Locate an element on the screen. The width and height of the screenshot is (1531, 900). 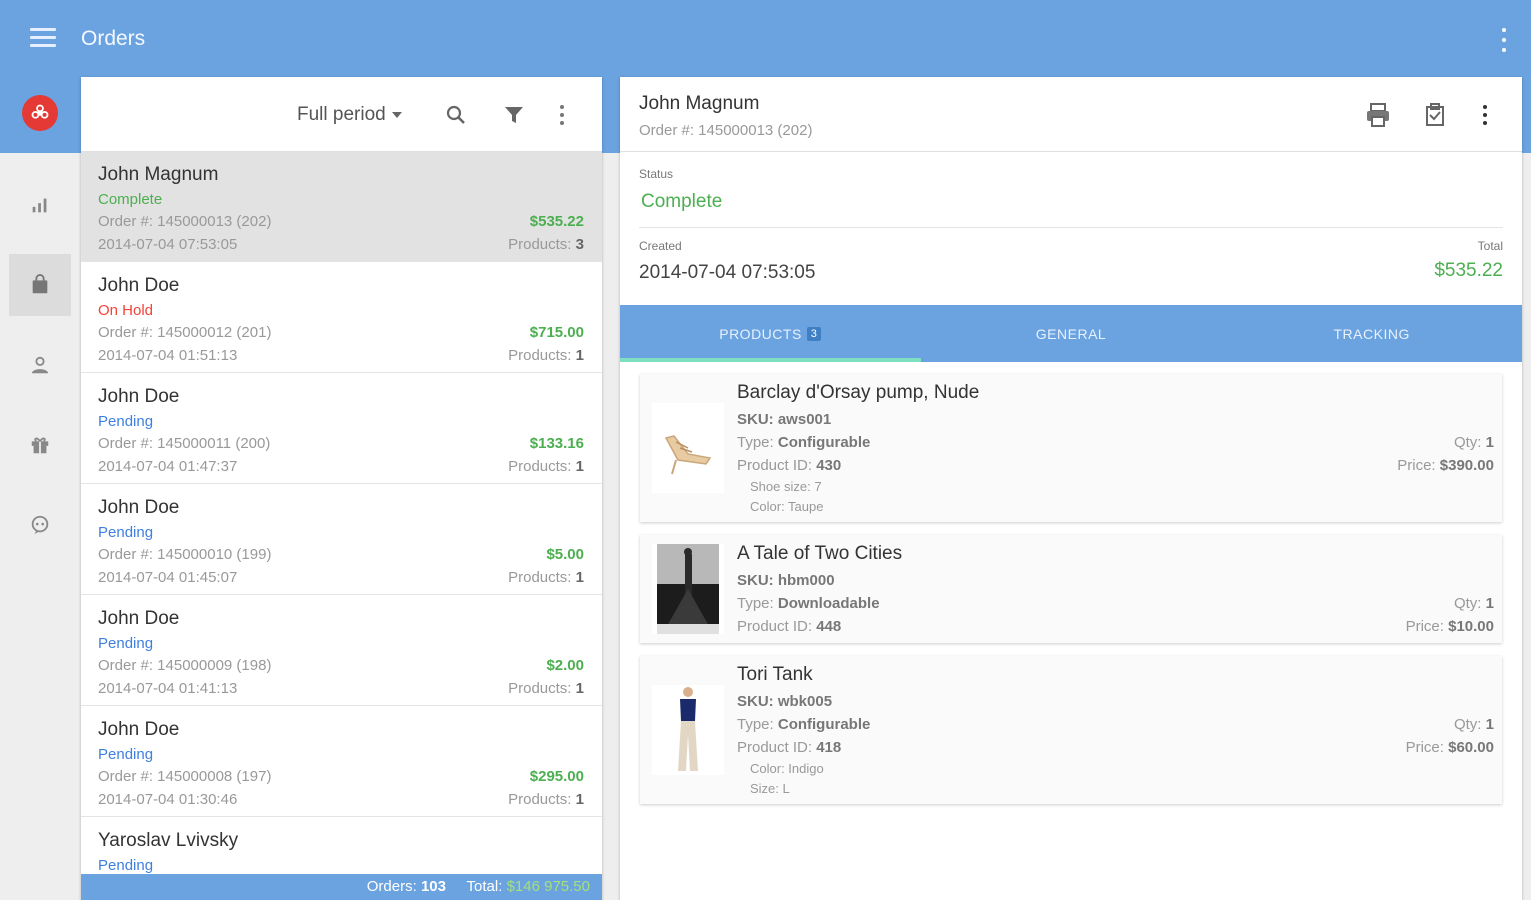
product-id-value: 418 is located at coordinates (829, 747).